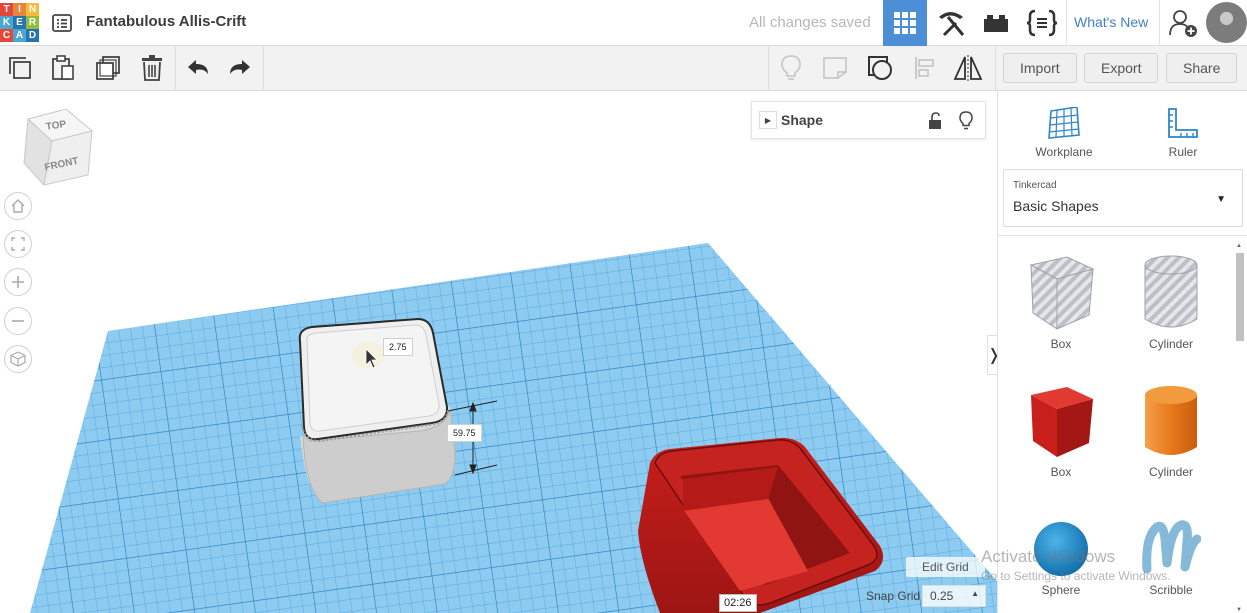 The width and height of the screenshot is (1247, 613). I want to click on perspective-button, so click(18, 359).